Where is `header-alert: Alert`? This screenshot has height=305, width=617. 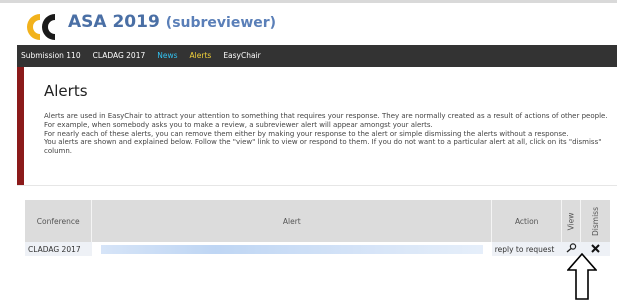
header-alert: Alert is located at coordinates (292, 221).